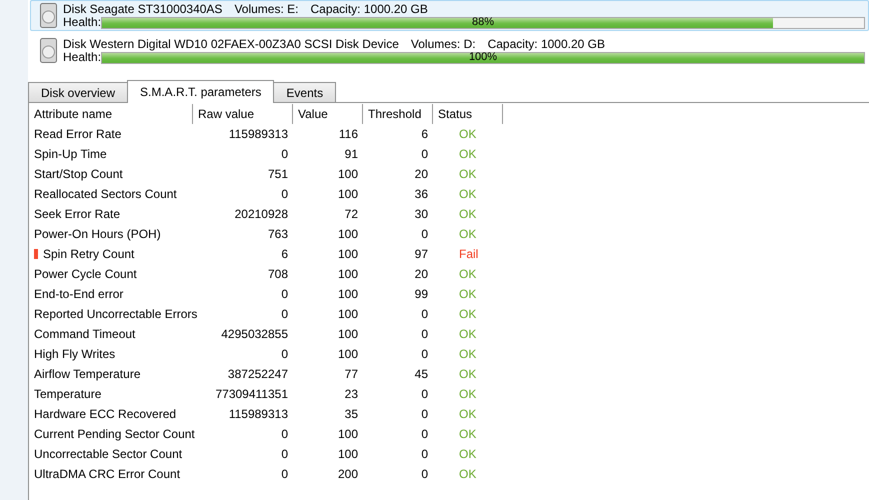  Describe the element at coordinates (85, 334) in the screenshot. I see `attribute-name: Command Timeout` at that location.